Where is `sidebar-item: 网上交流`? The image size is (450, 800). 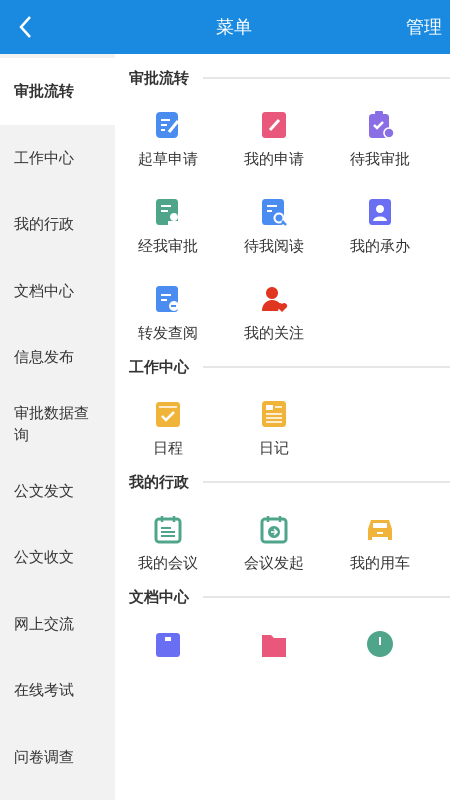 sidebar-item: 网上交流 is located at coordinates (57, 624).